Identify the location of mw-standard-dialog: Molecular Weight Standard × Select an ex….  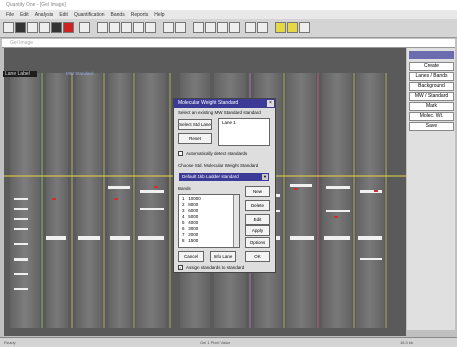
(224, 185).